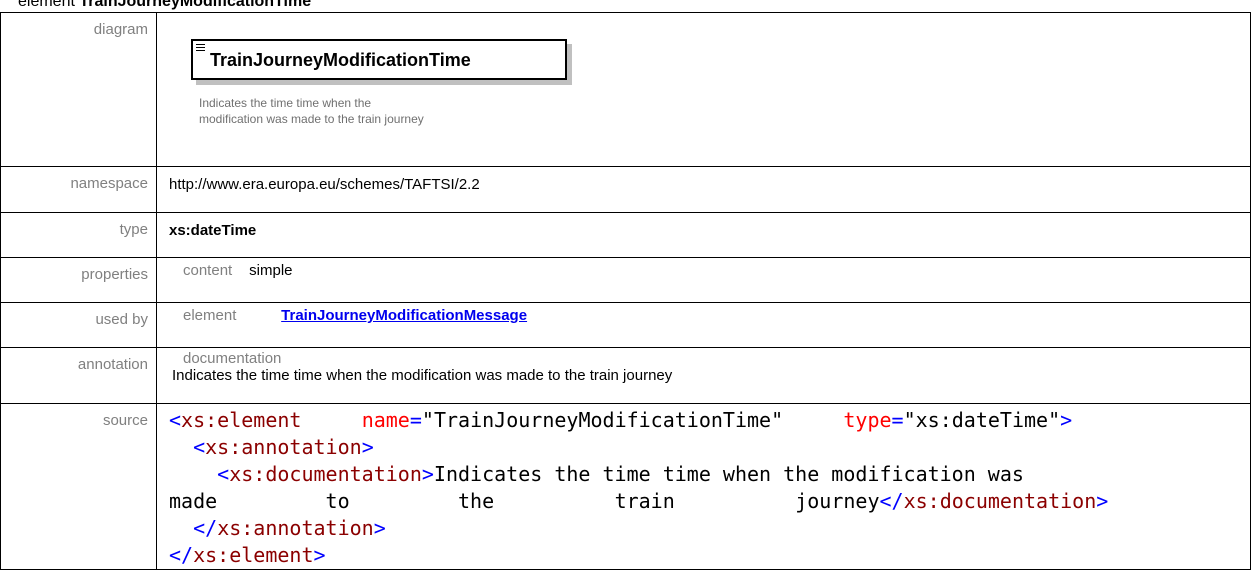  I want to click on code-token: train, so click(644, 501).